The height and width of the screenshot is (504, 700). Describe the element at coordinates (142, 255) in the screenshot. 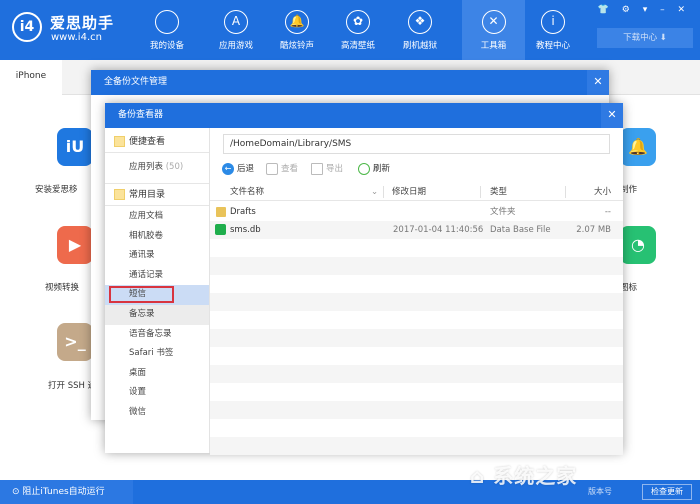

I see `item-label: 通讯录` at that location.